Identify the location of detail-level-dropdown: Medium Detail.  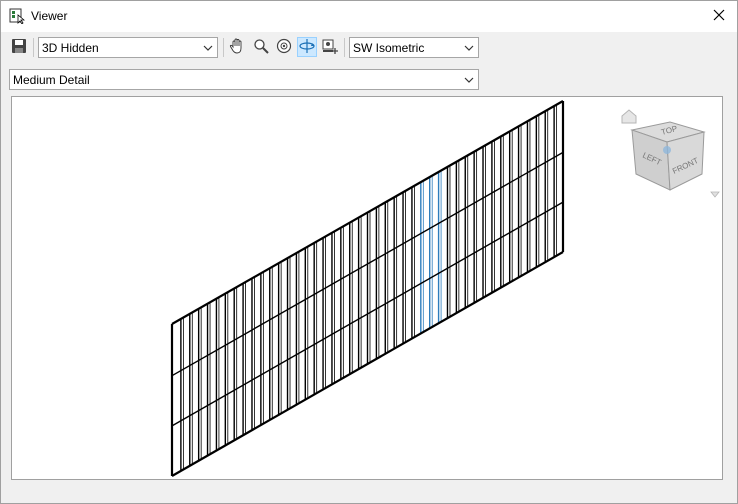
(244, 79).